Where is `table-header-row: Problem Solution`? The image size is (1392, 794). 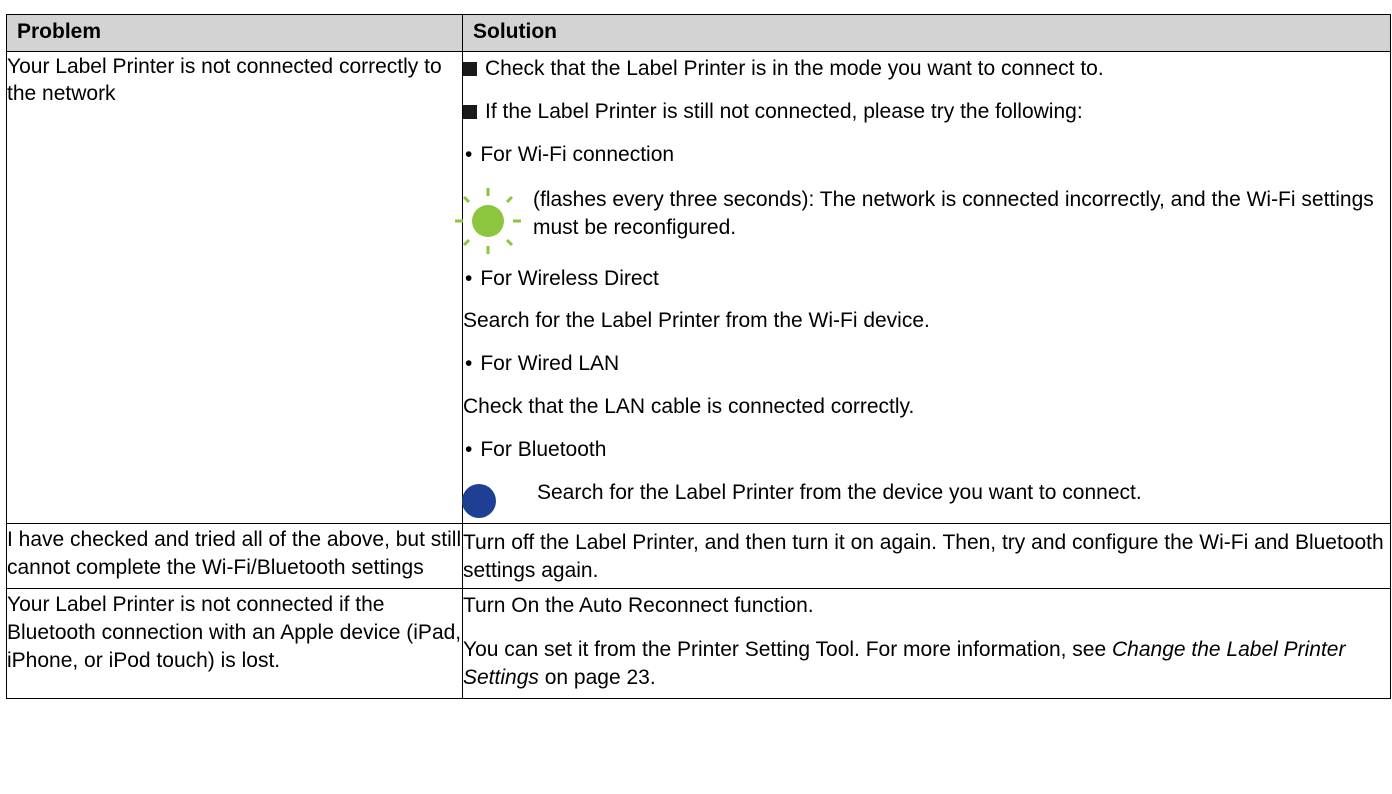 table-header-row: Problem Solution is located at coordinates (698, 33).